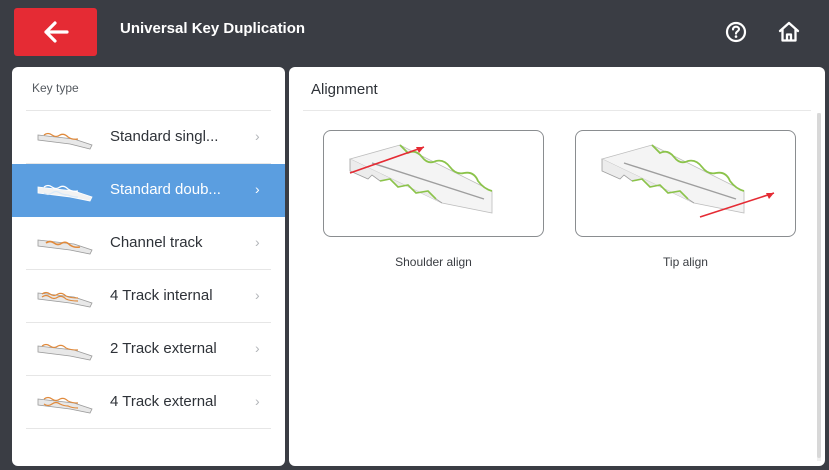 Image resolution: width=829 pixels, height=470 pixels. Describe the element at coordinates (65, 193) in the screenshot. I see `key-double-side-icon` at that location.